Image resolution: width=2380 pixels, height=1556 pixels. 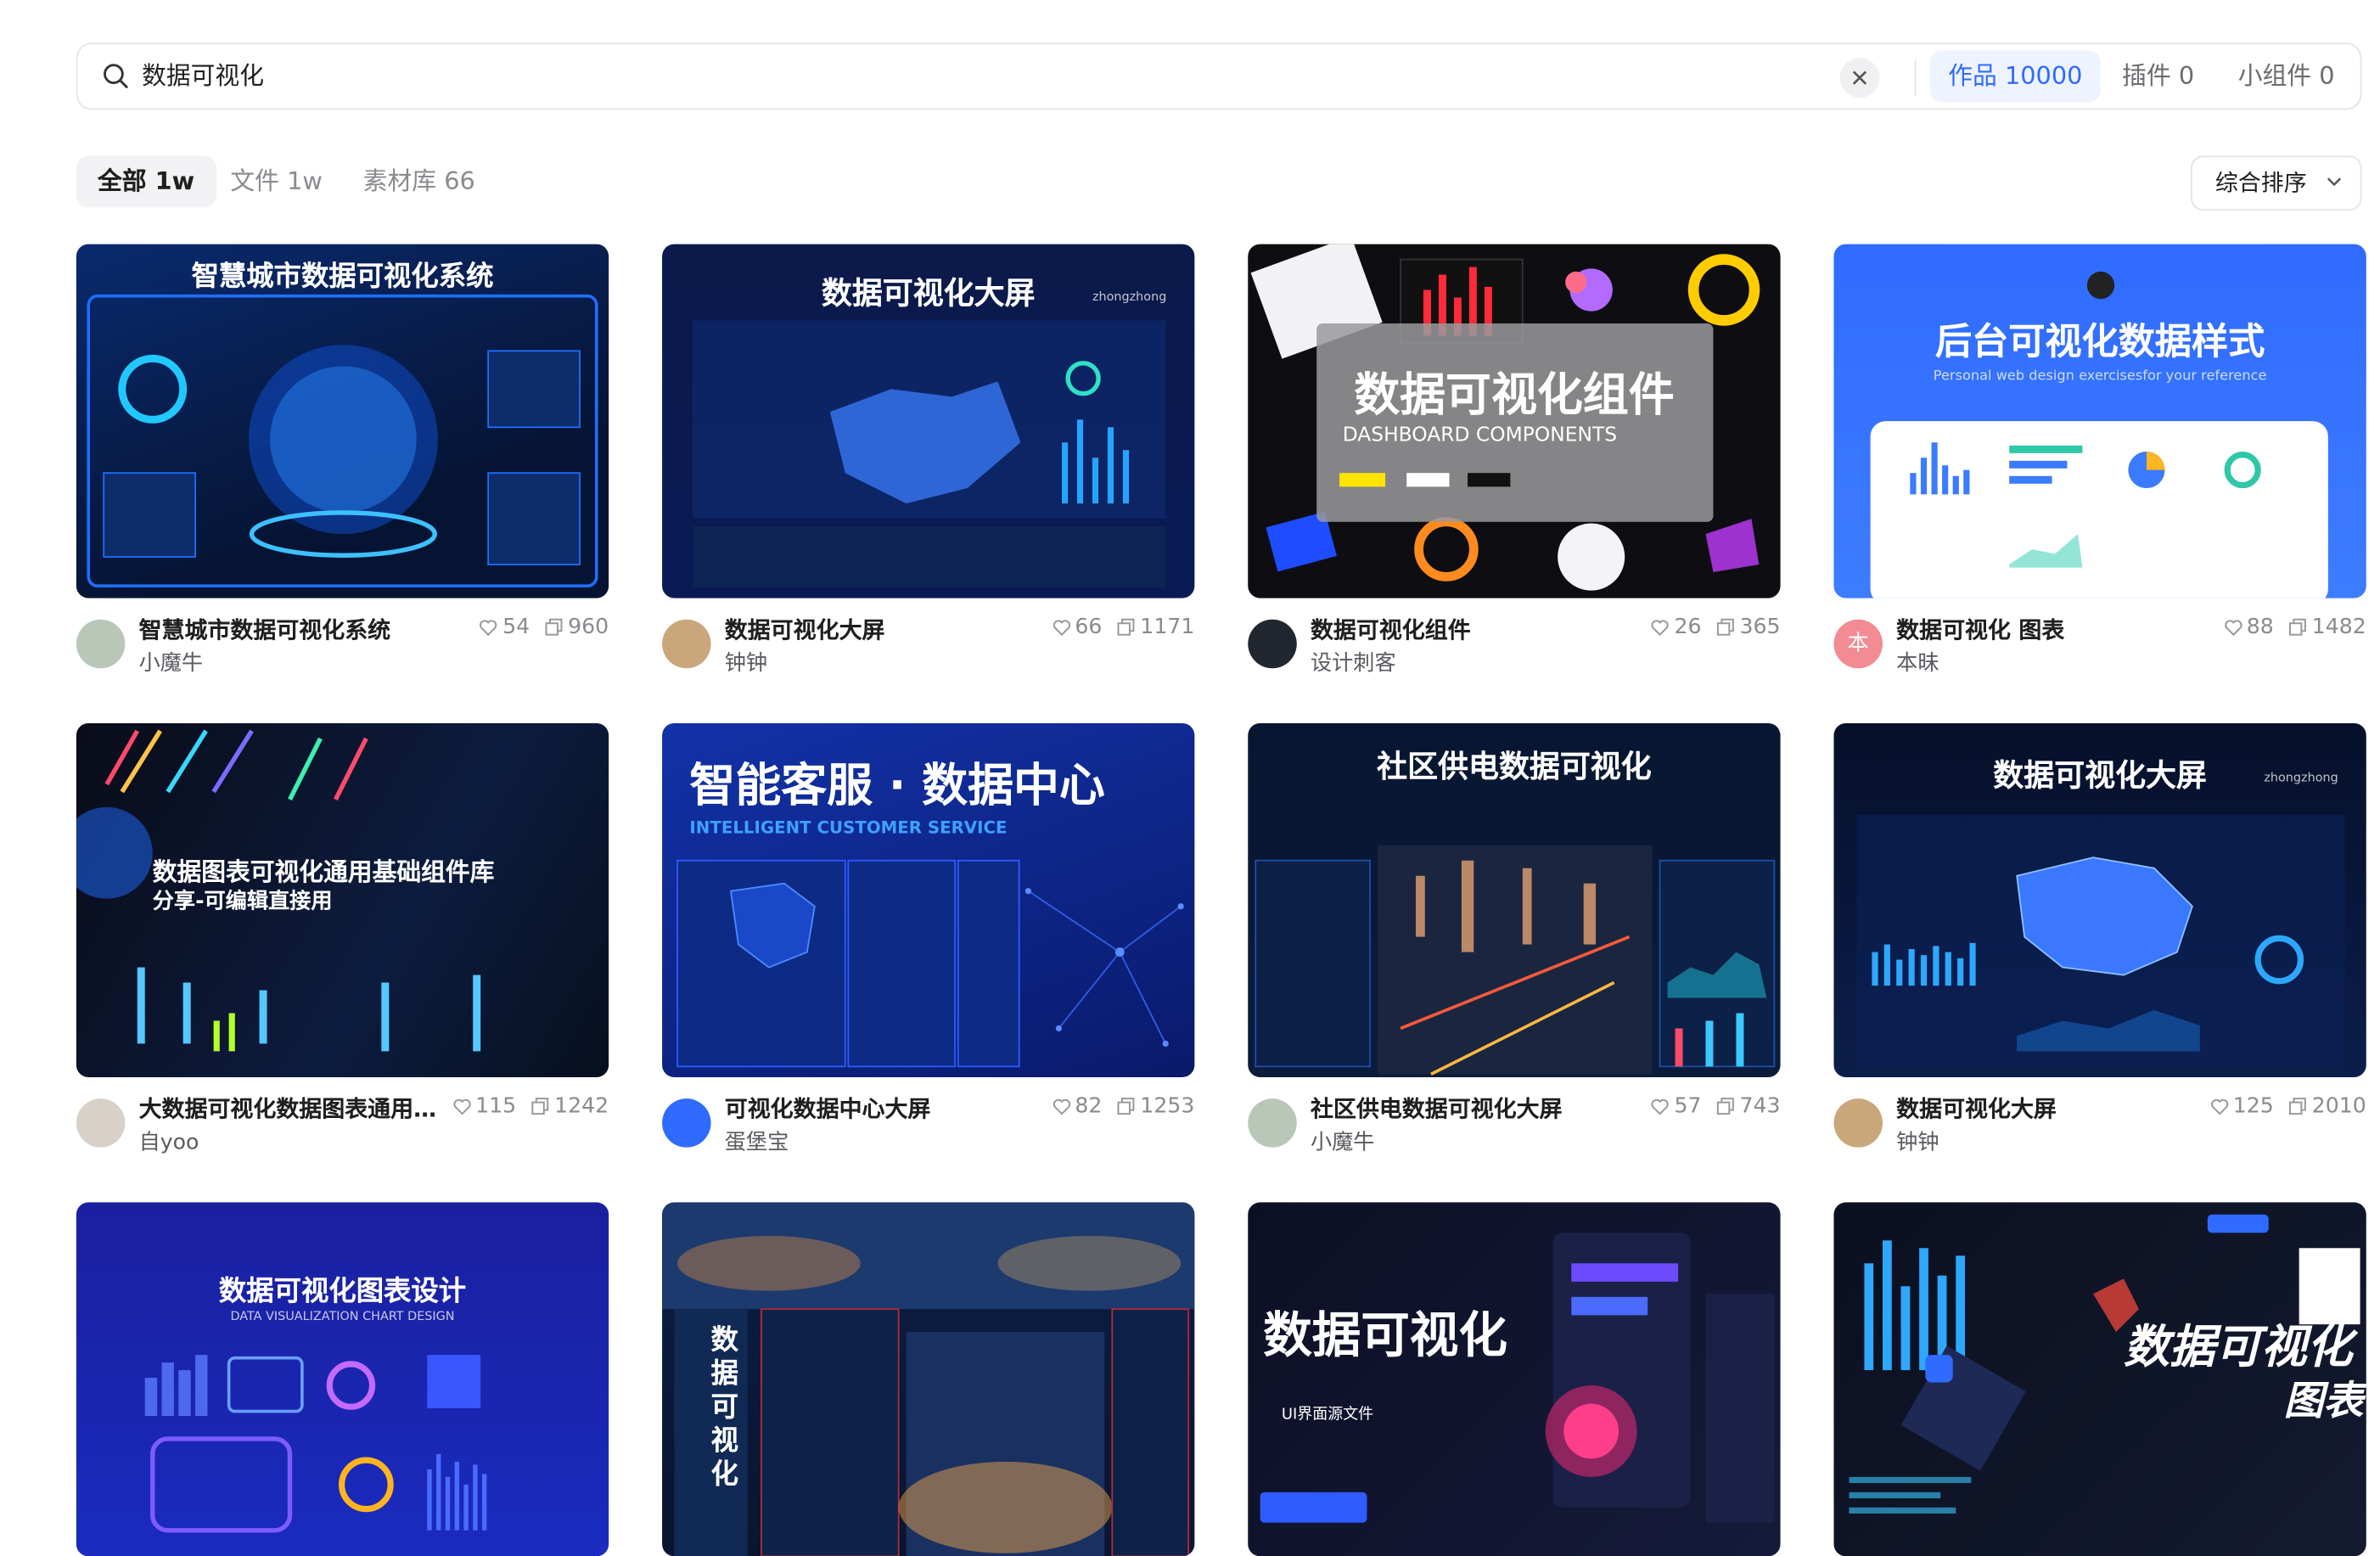 I want to click on filter-assets: 素材库 66, so click(x=419, y=181).